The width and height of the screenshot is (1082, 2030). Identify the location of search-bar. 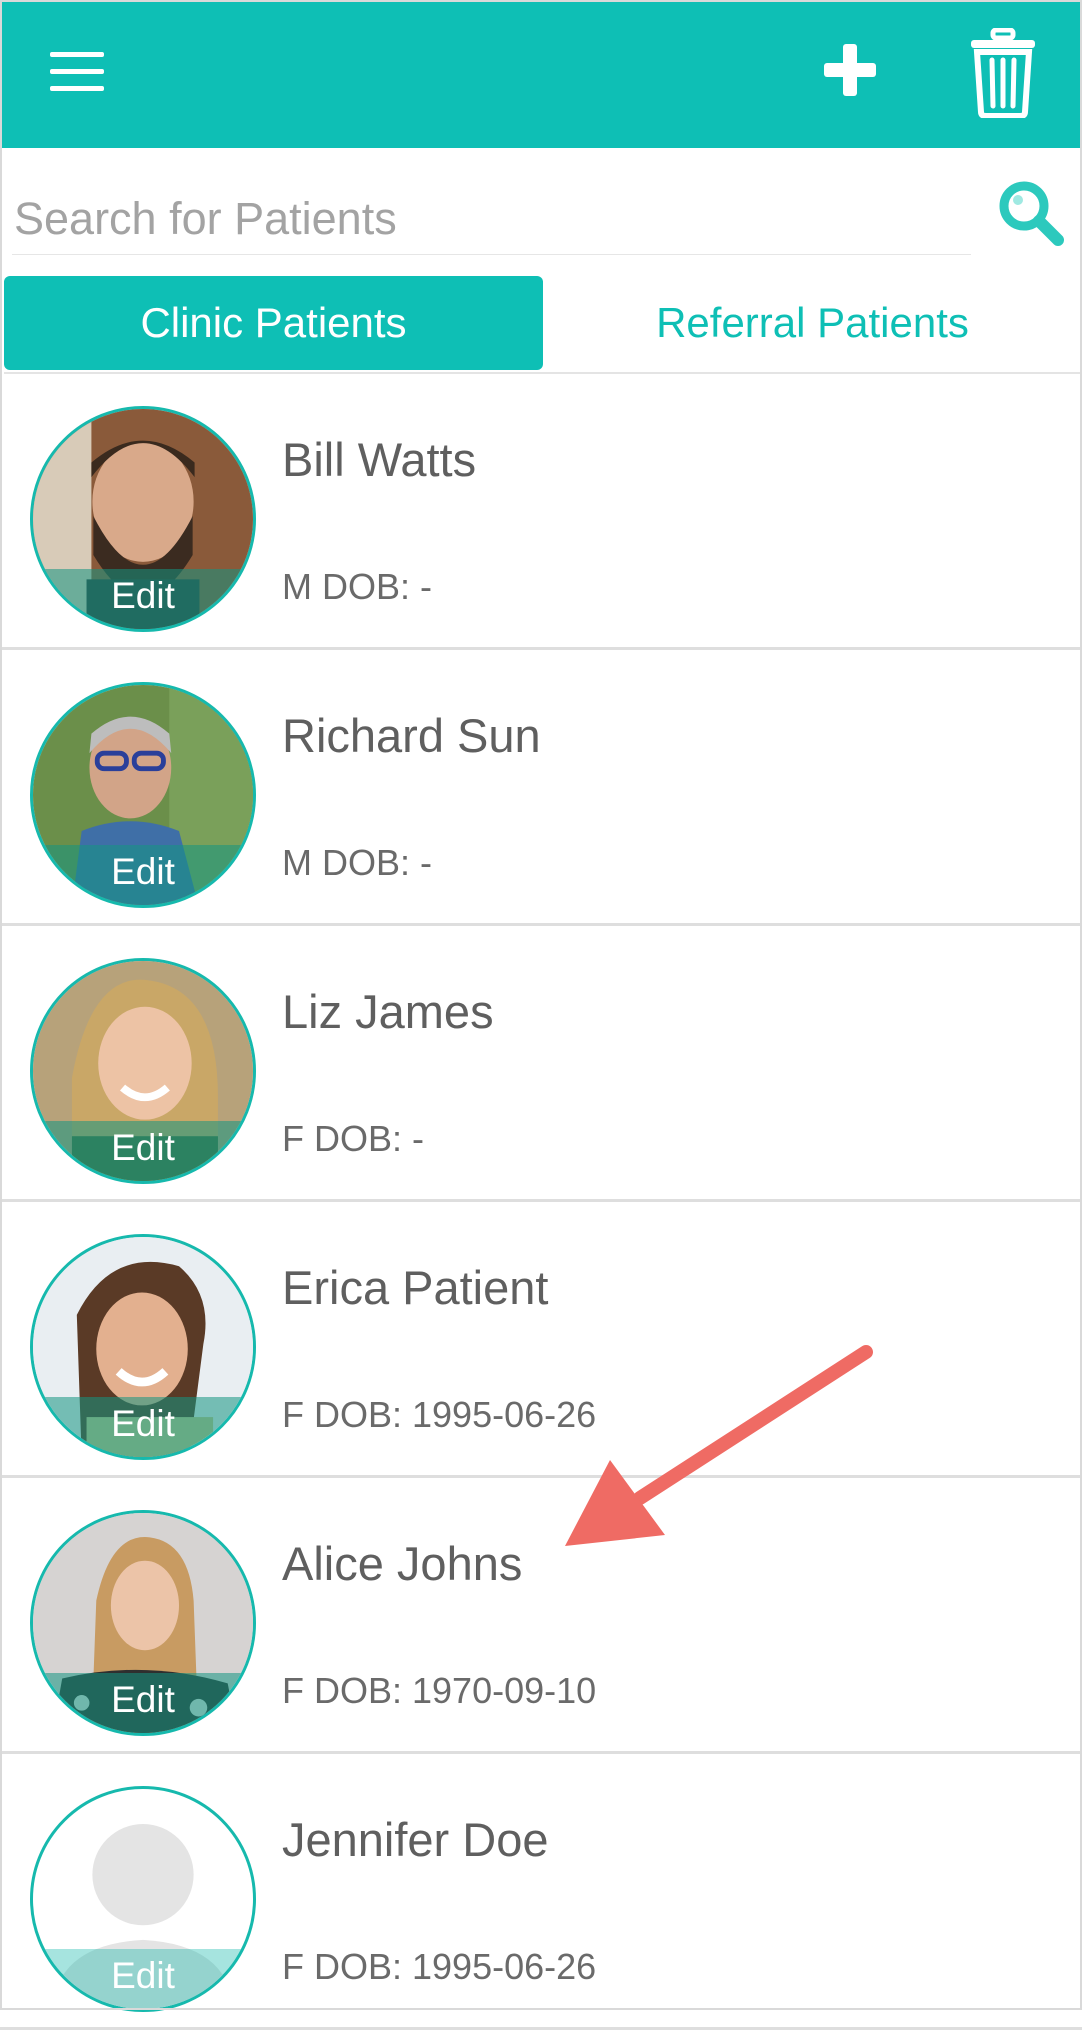
(541, 211).